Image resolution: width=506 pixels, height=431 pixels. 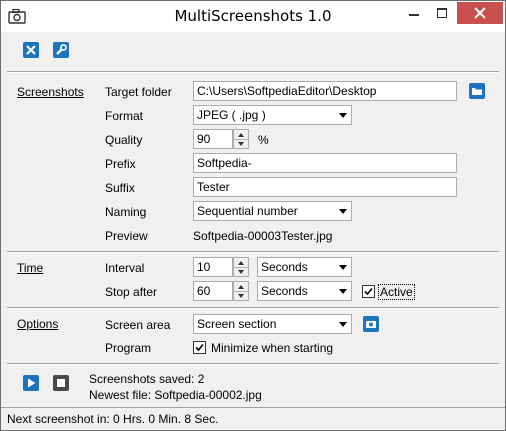 I want to click on minimize-icon, so click(x=414, y=15).